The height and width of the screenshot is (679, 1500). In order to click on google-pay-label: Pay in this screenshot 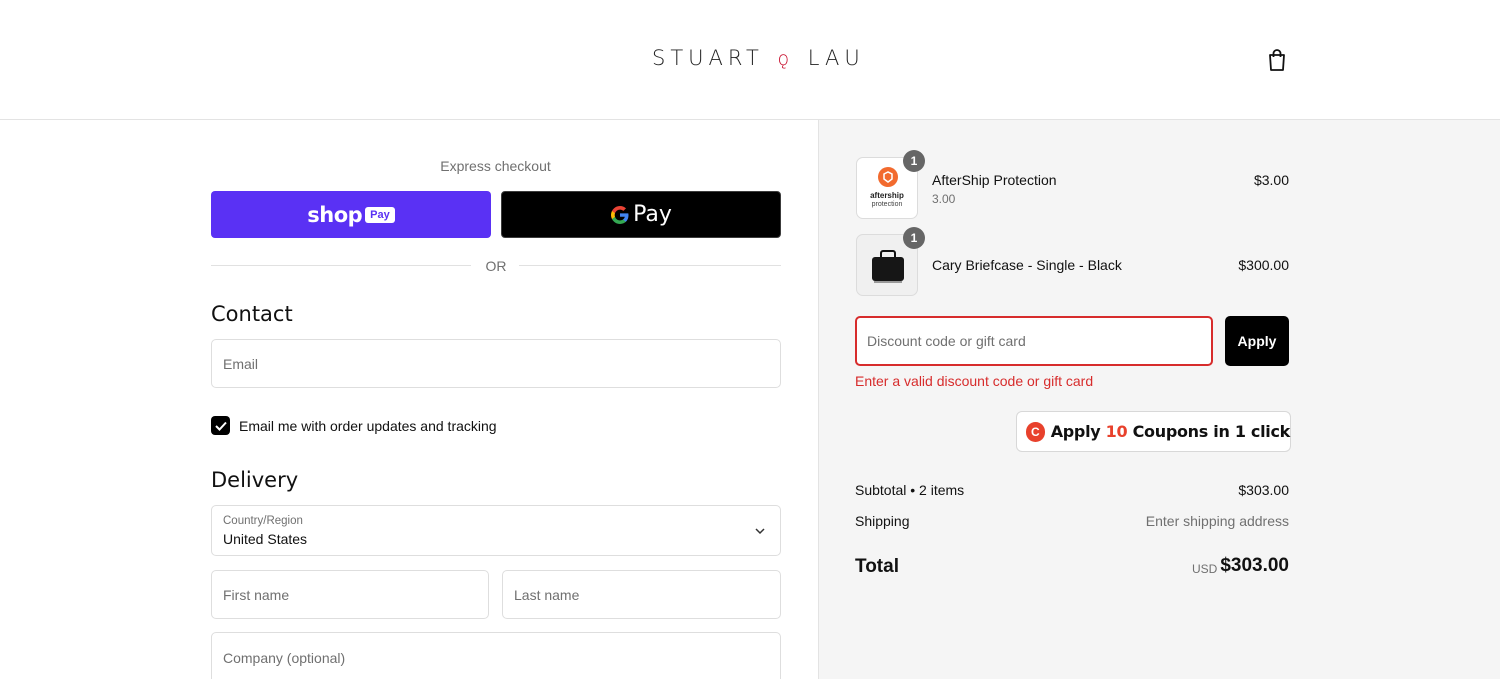, I will do `click(652, 214)`.